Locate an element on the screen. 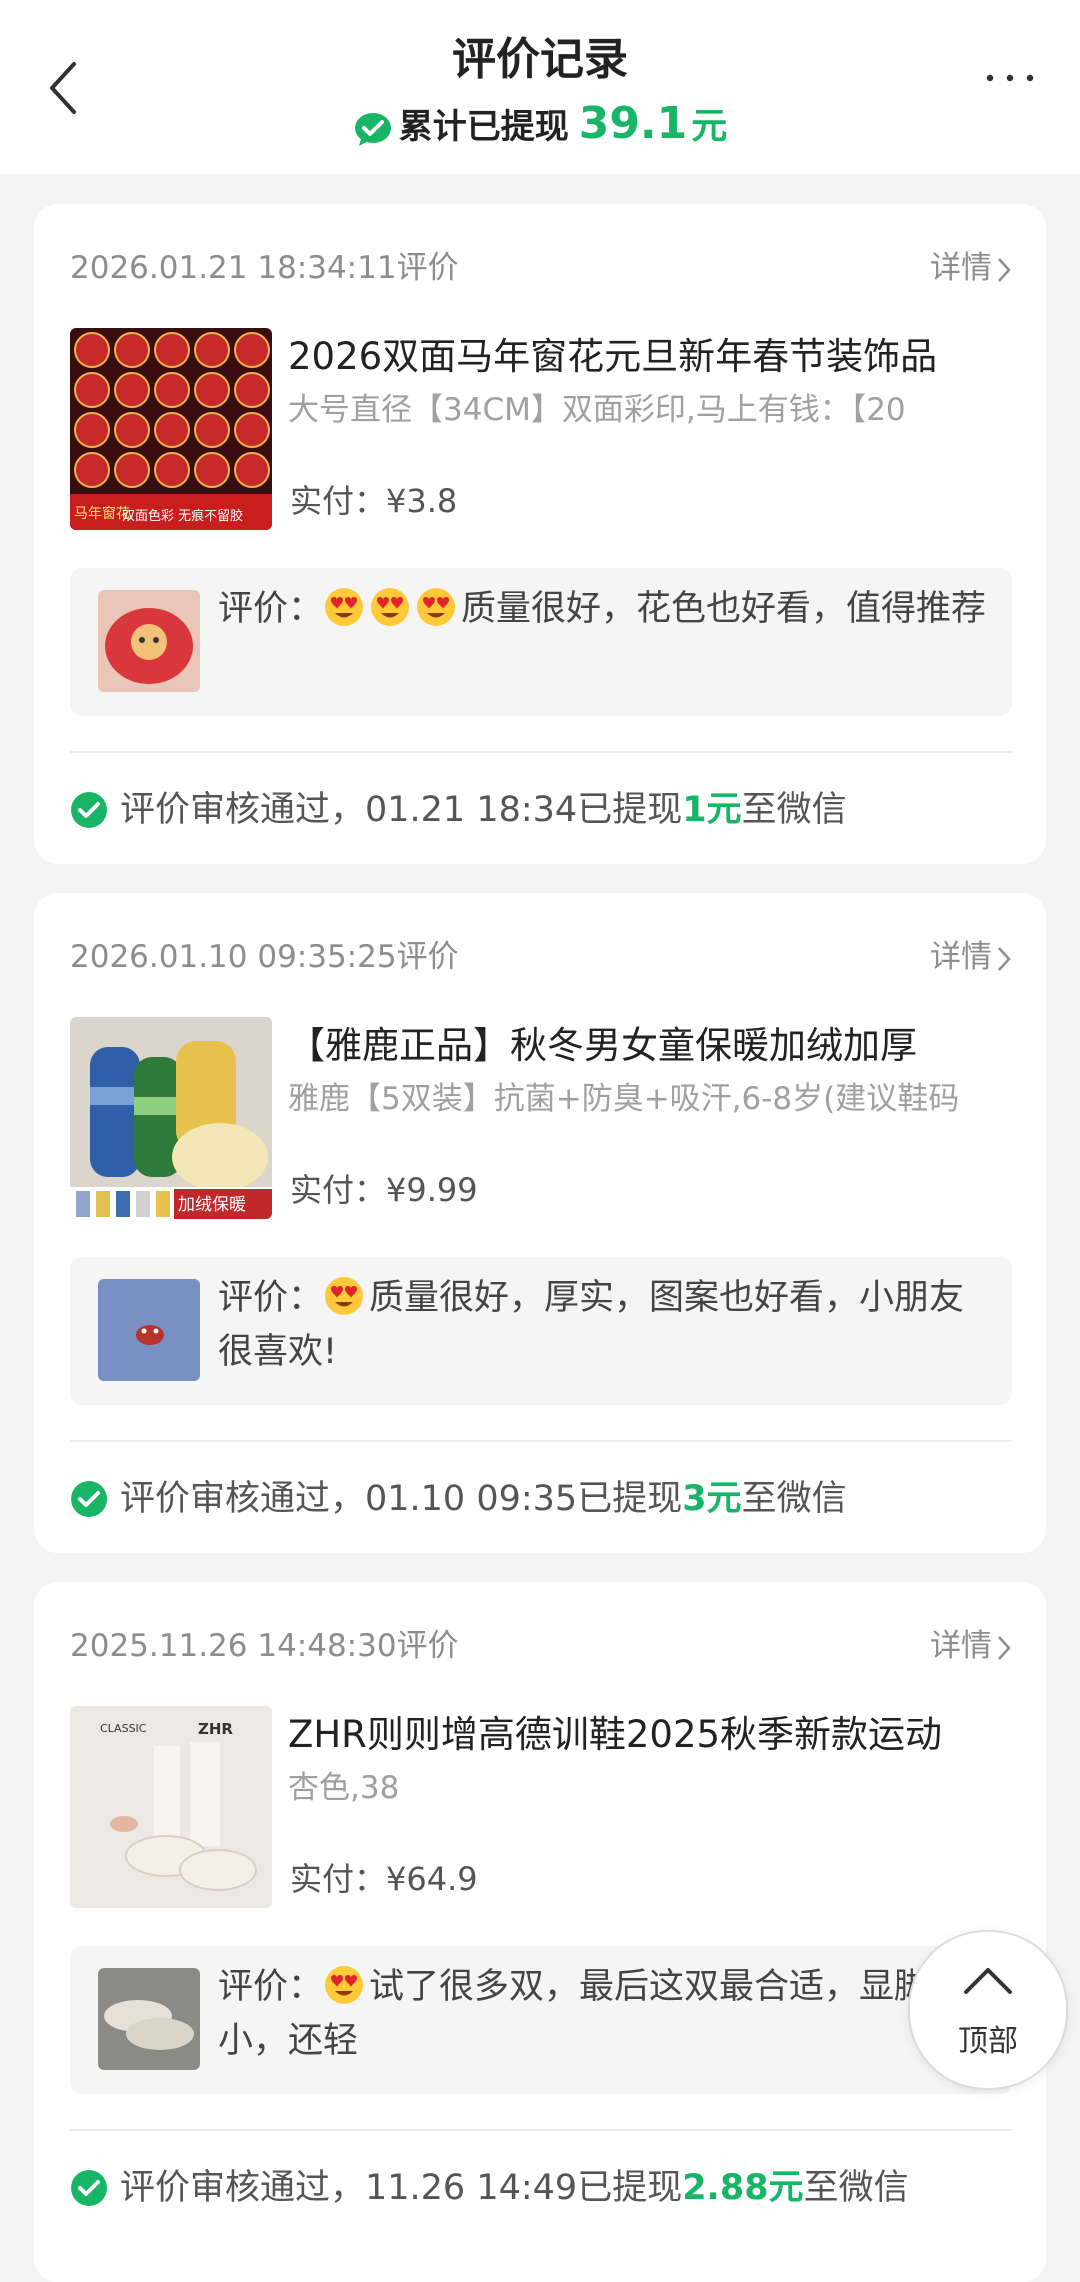 The height and width of the screenshot is (2282, 1080). review-box: 评价： 试了很多双，最后这双最合适，显脚小，还轻 is located at coordinates (541, 2020).